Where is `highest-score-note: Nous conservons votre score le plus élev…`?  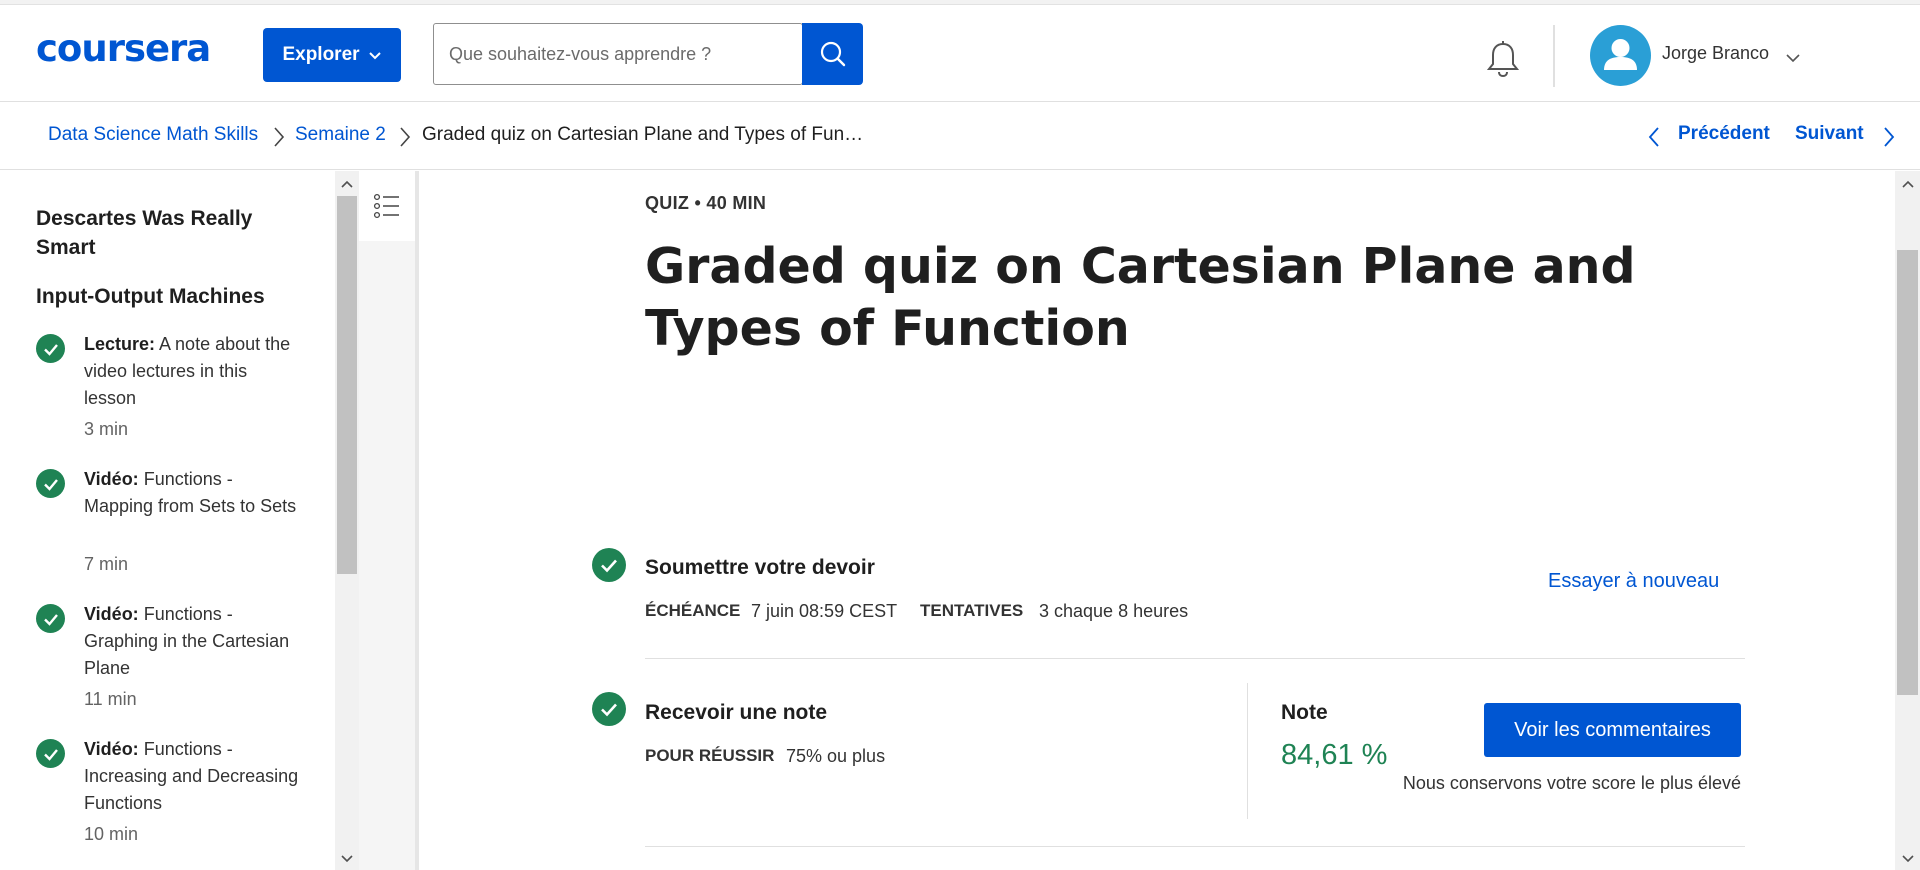
highest-score-note: Nous conservons votre score le plus élev… is located at coordinates (1571, 783).